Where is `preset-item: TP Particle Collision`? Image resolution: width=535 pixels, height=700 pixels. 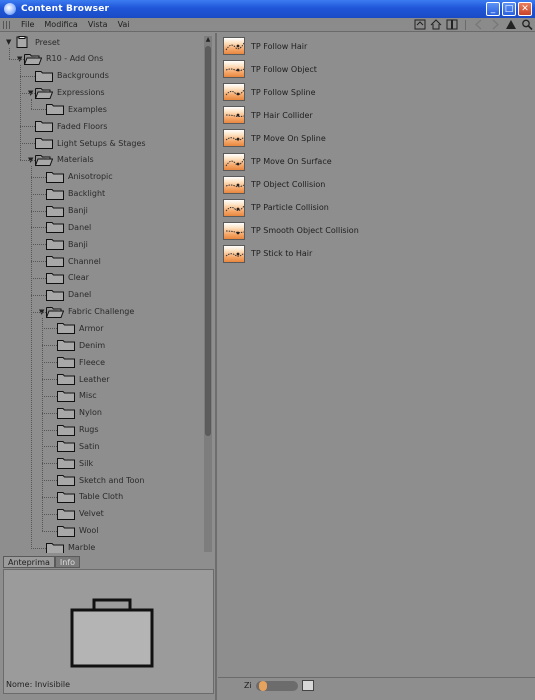
preset-item: TP Particle Collision is located at coordinates (276, 208).